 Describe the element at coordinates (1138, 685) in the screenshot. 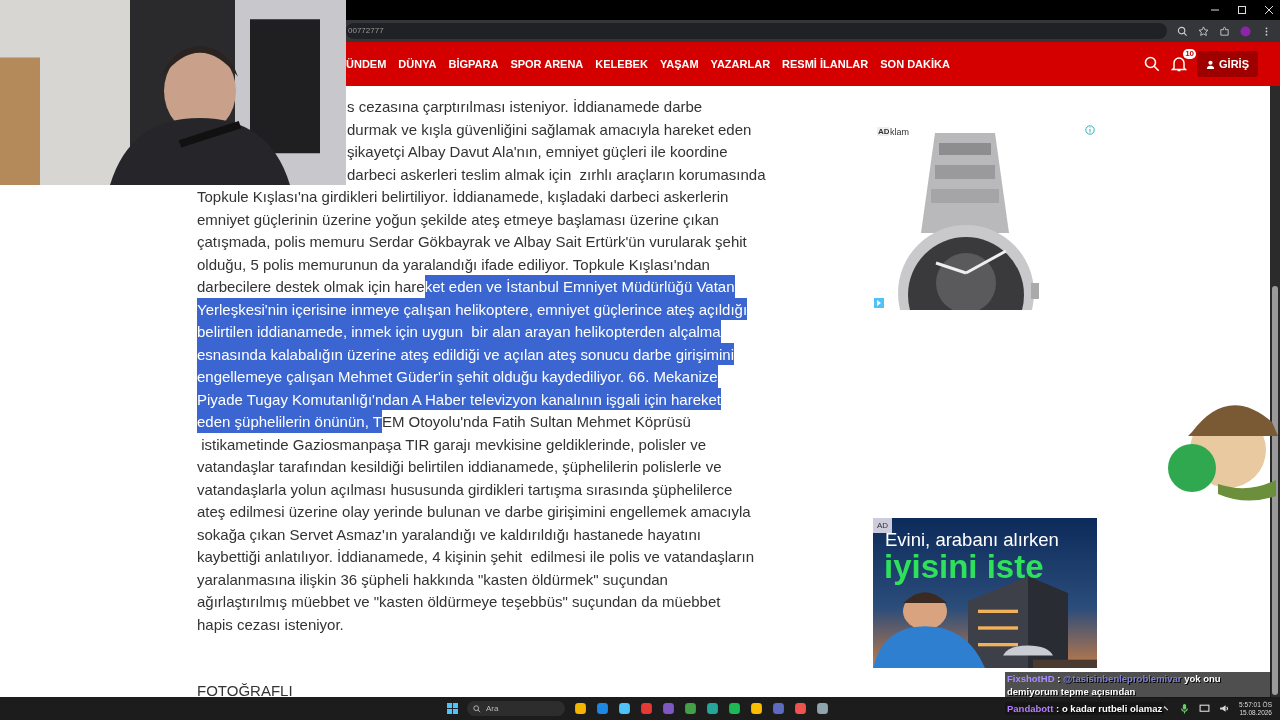

I see `chat-message: FixshotHD : @tasisinbenleproblemivar yok onu demiyorum tepme açısından` at that location.